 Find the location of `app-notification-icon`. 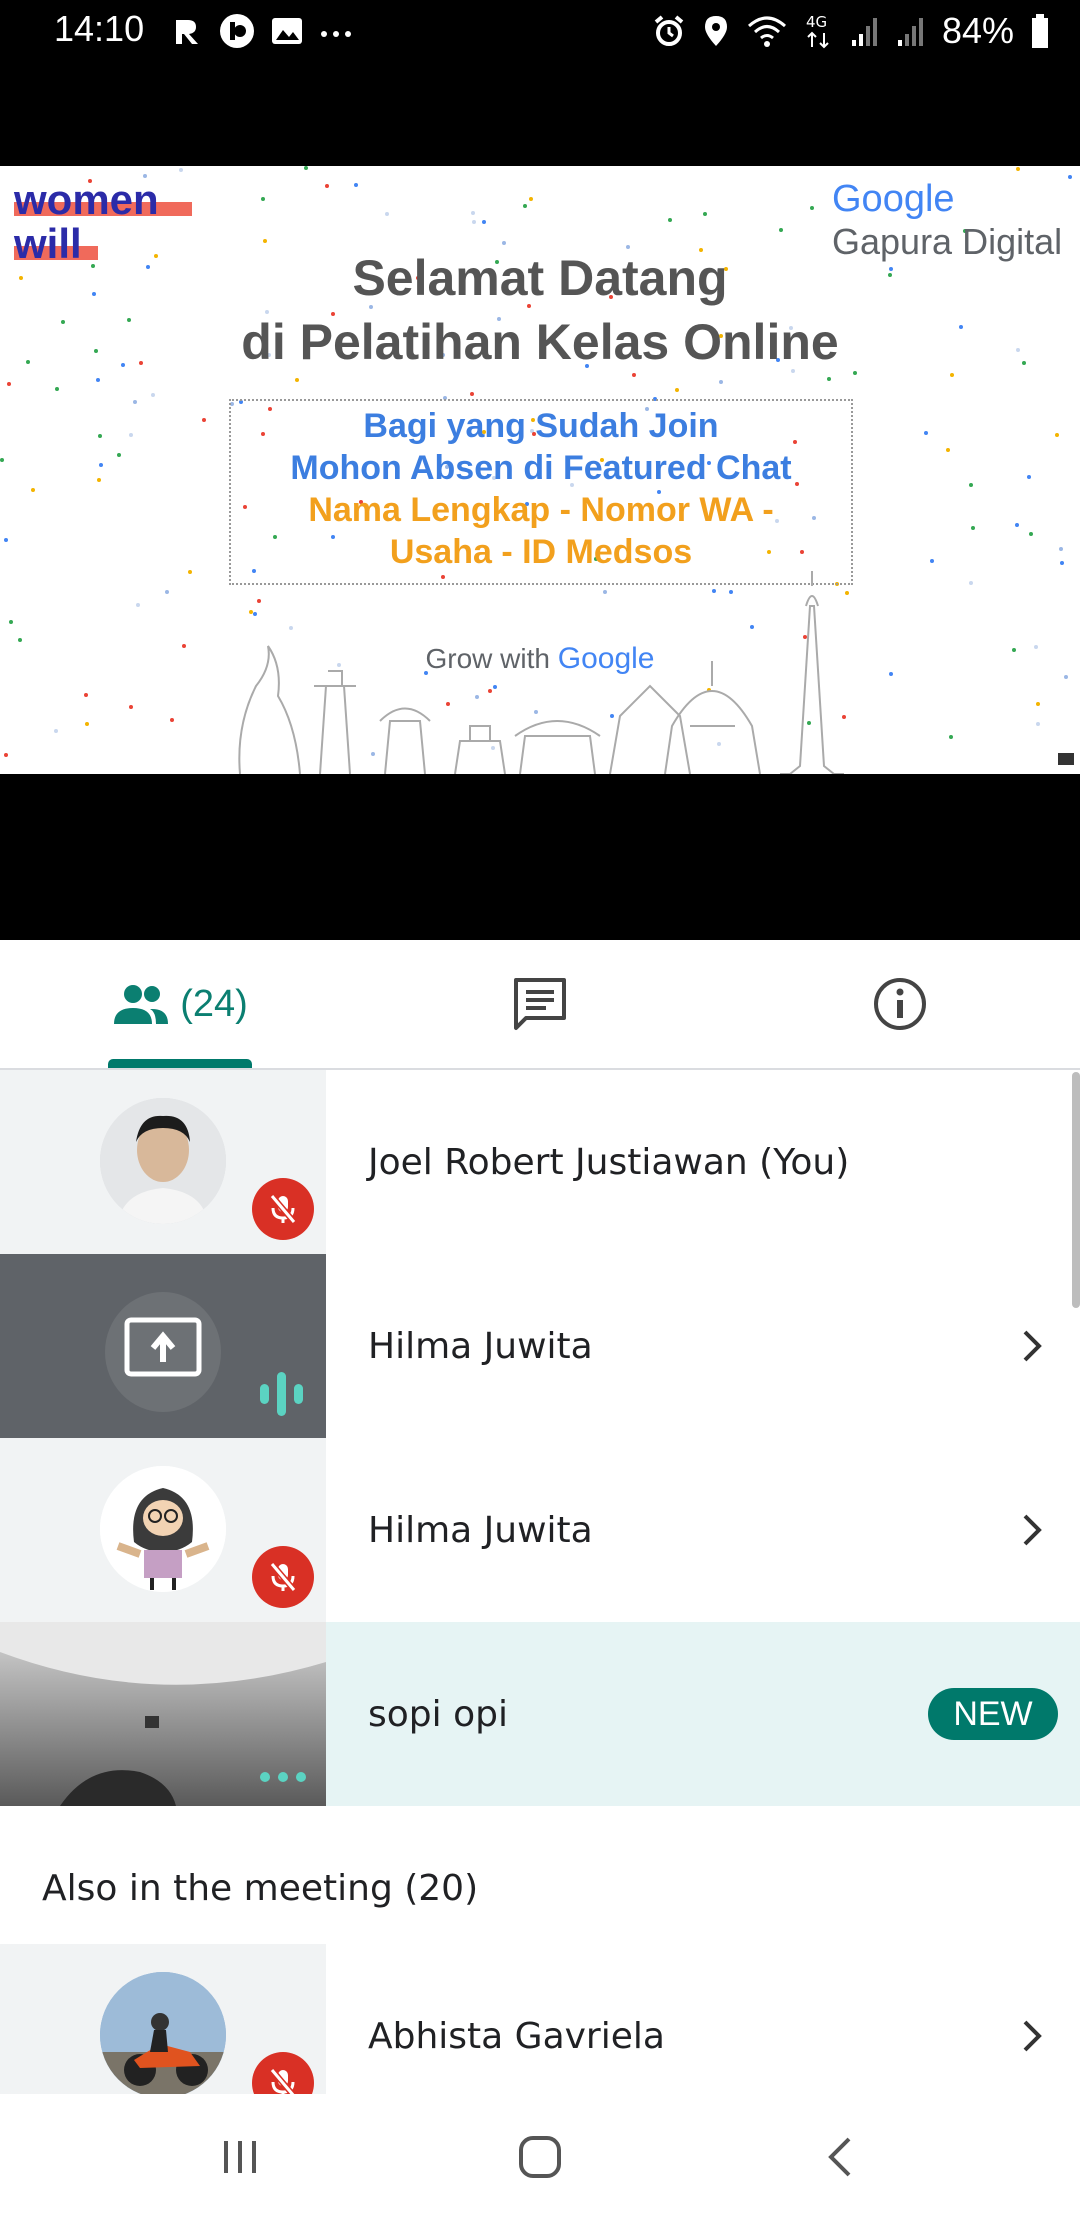

app-notification-icon is located at coordinates (187, 32).